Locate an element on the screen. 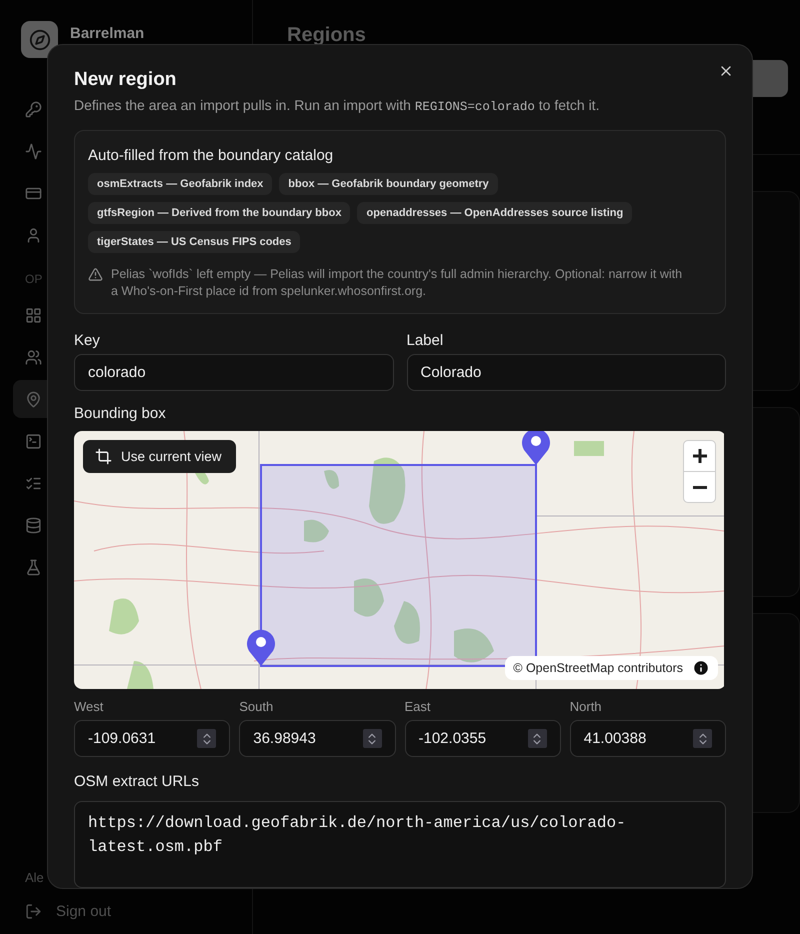 This screenshot has width=800, height=934. field-label: North is located at coordinates (586, 706).